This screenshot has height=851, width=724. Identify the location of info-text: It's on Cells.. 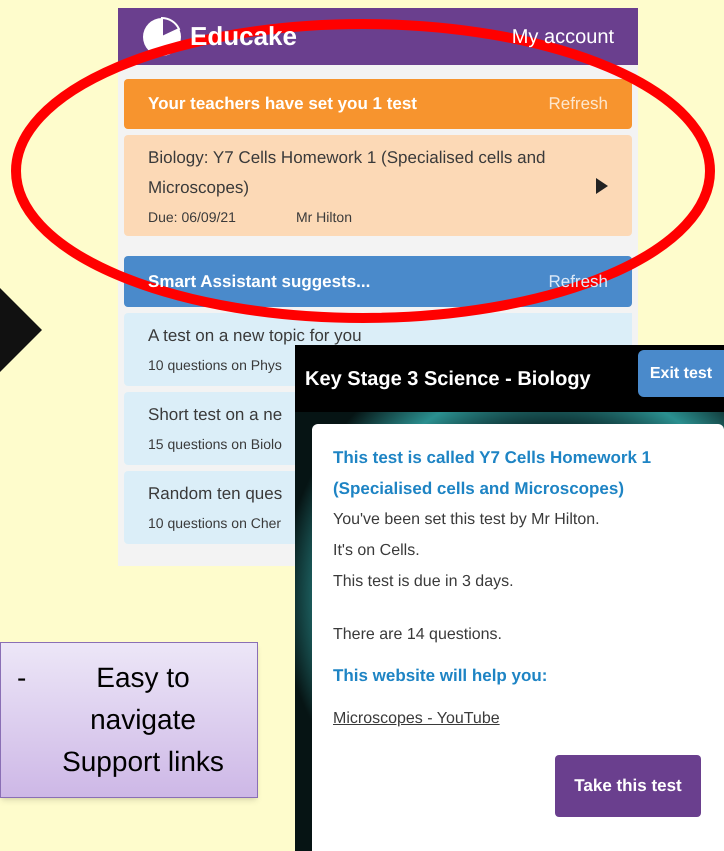
(377, 551).